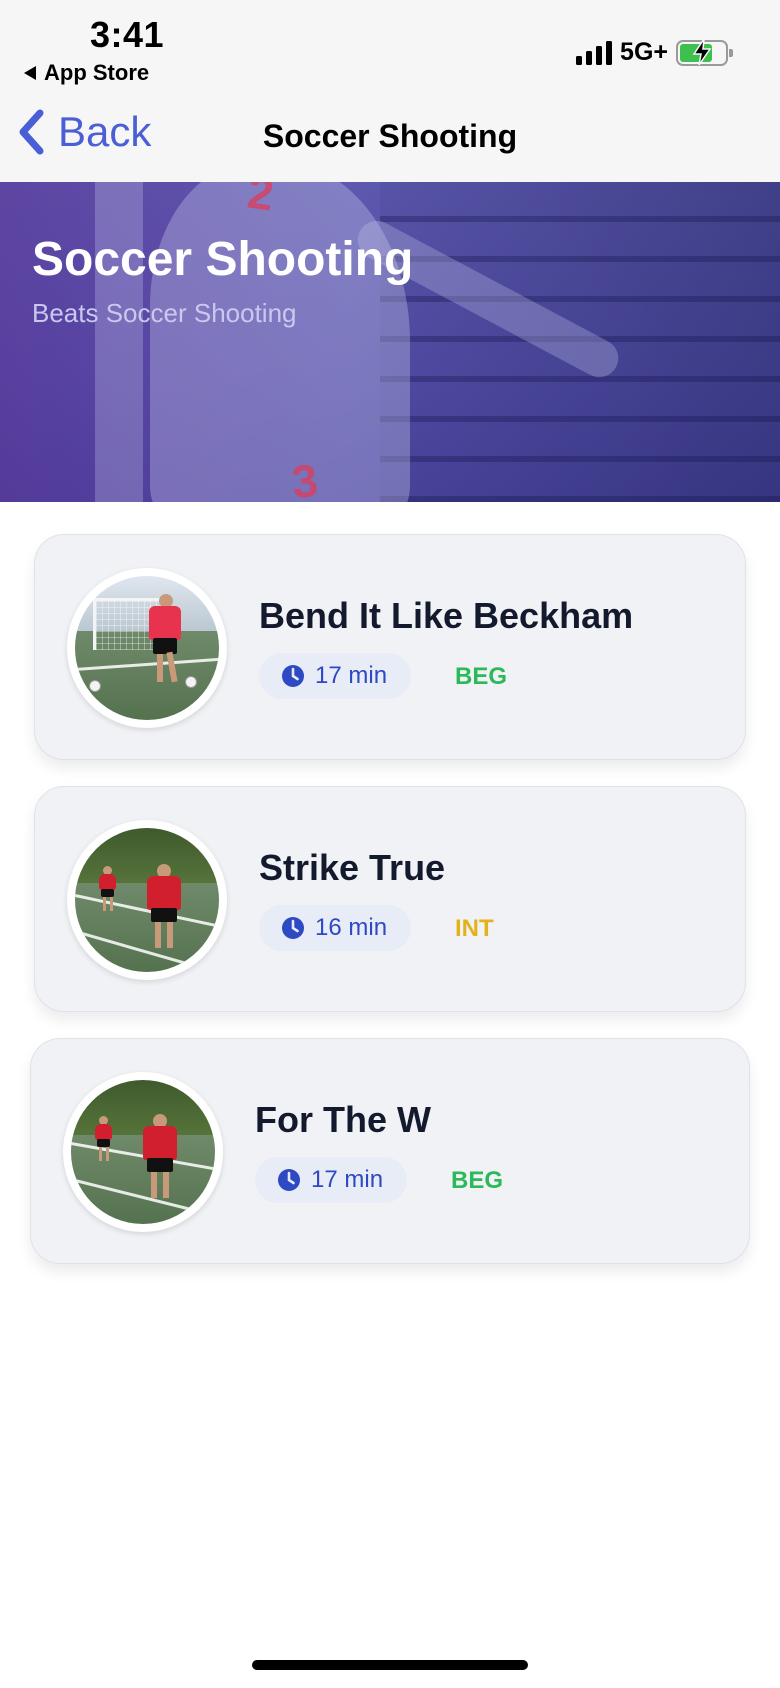 Image resolution: width=780 pixels, height=1688 pixels. I want to click on nav-title: Soccer Shooting, so click(390, 136).